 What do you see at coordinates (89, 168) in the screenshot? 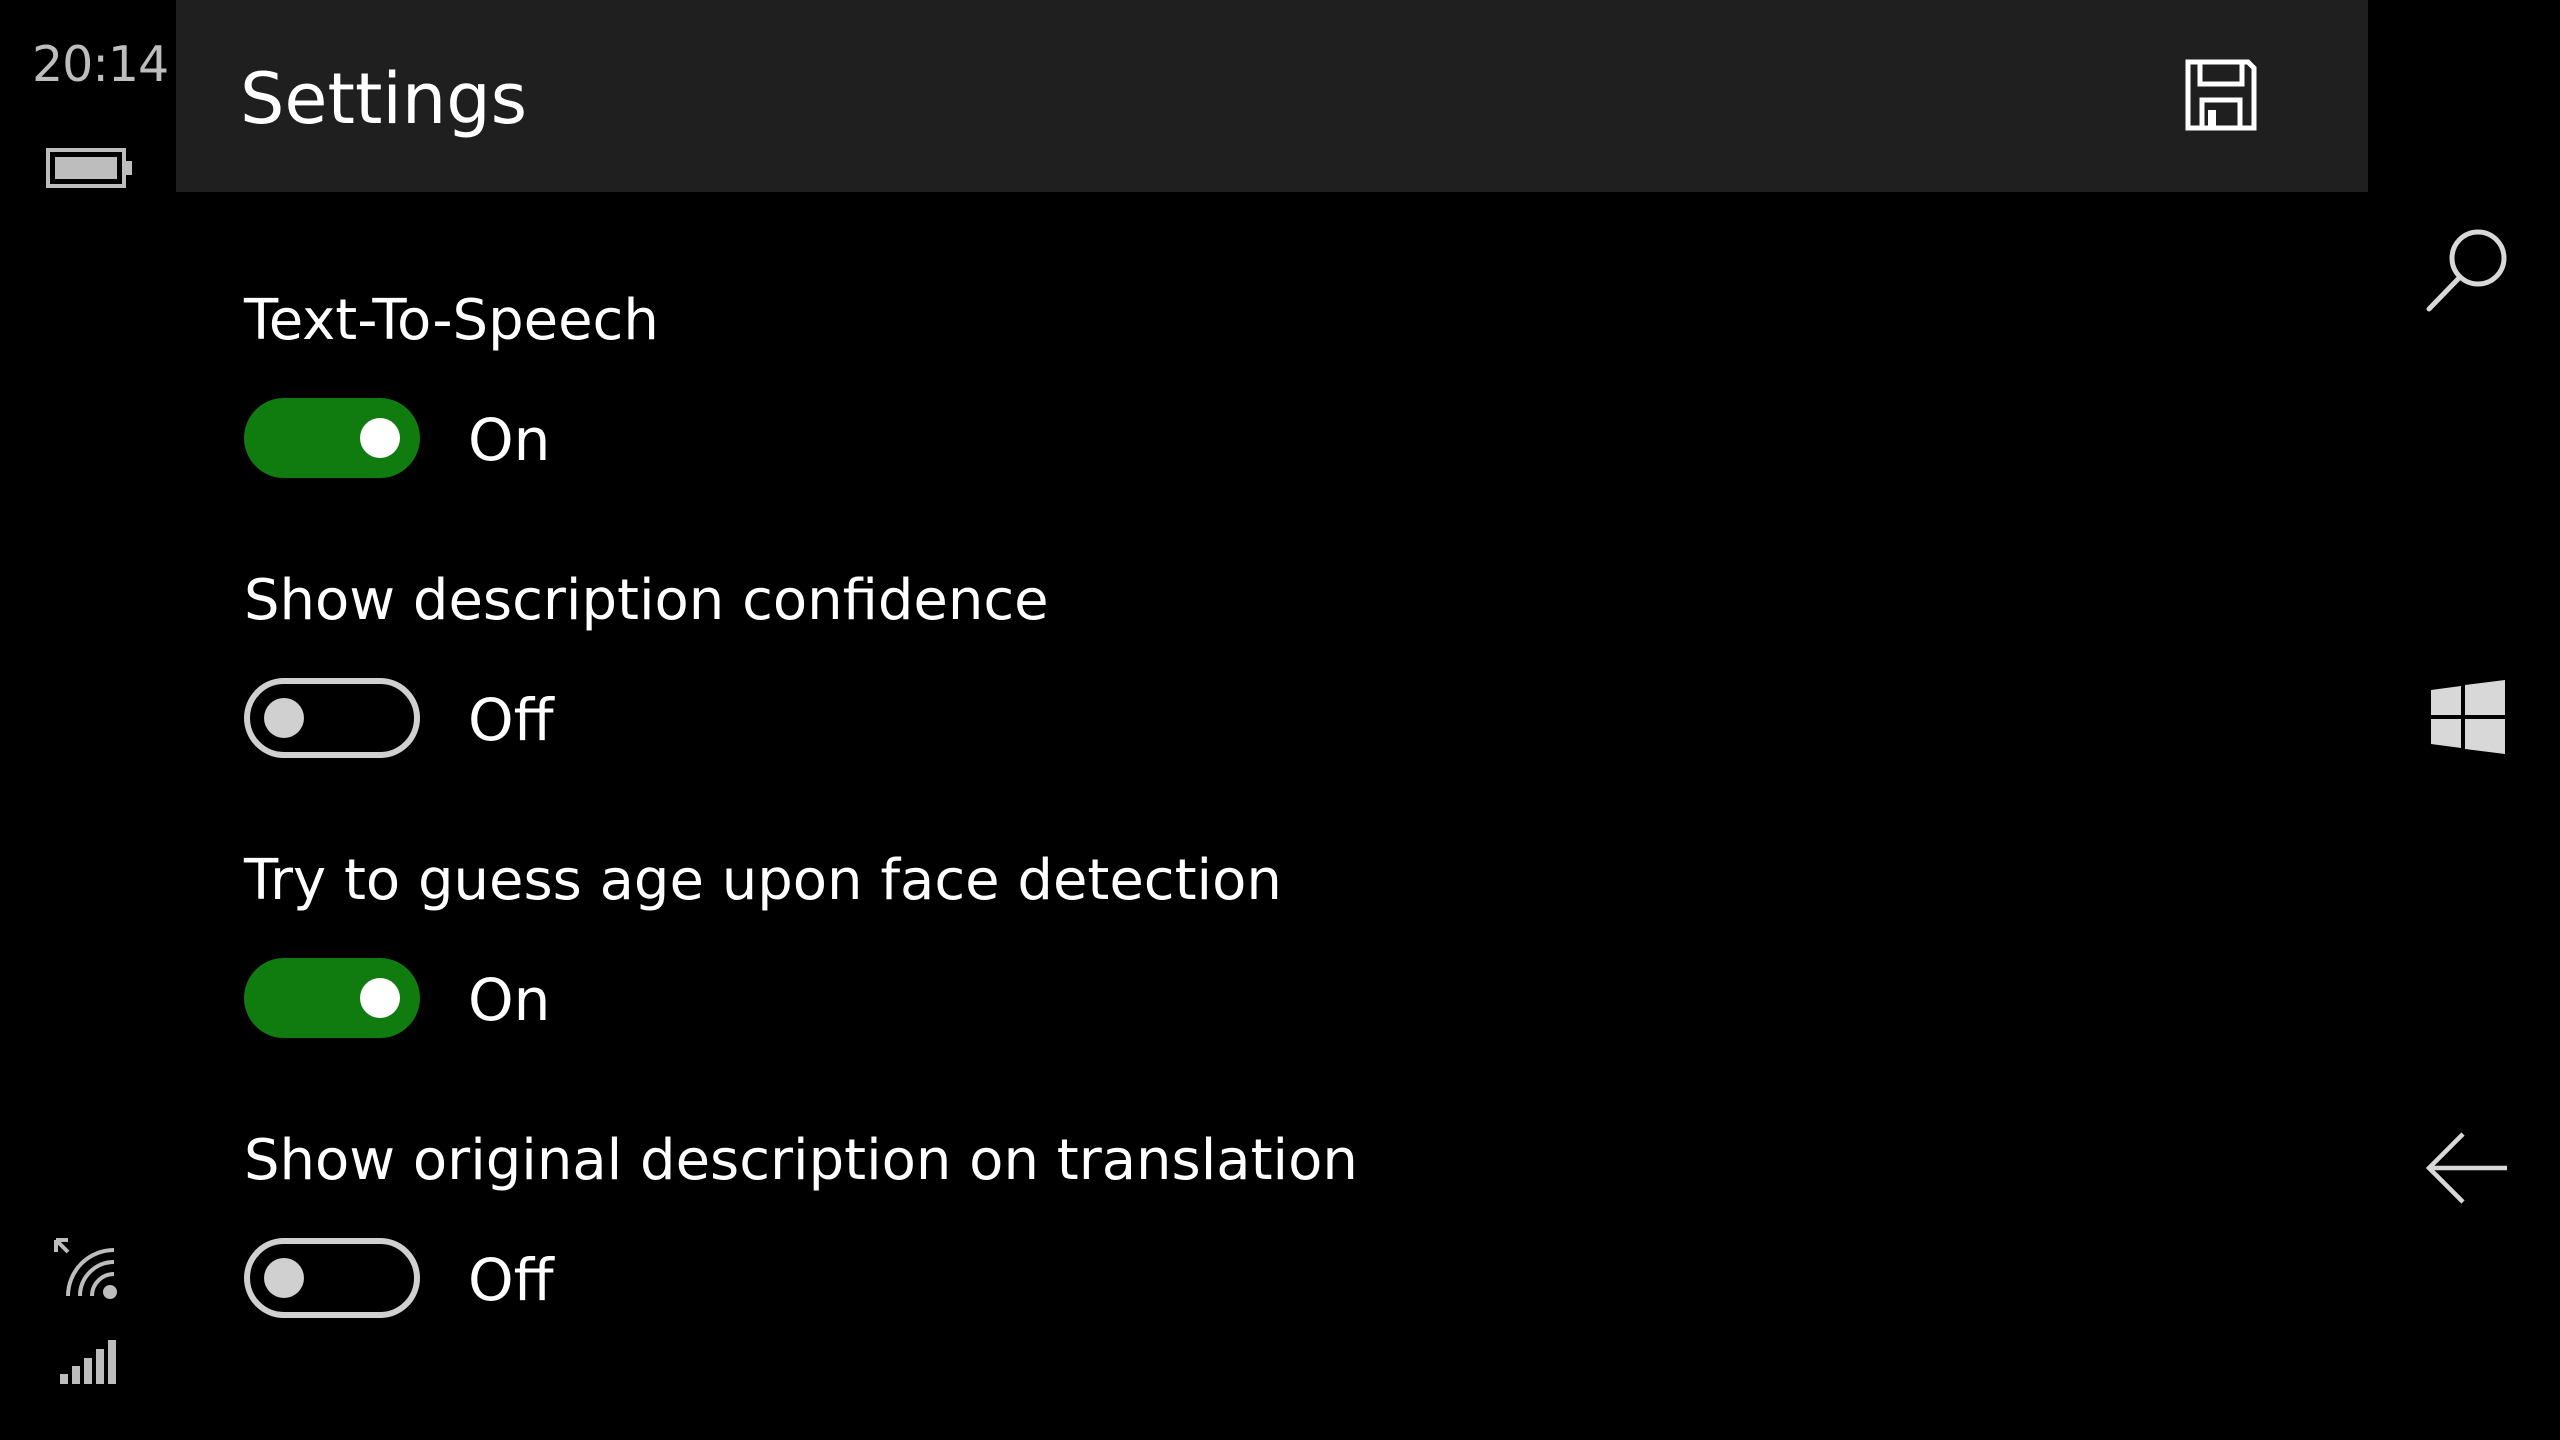
I see `battery-icon` at bounding box center [89, 168].